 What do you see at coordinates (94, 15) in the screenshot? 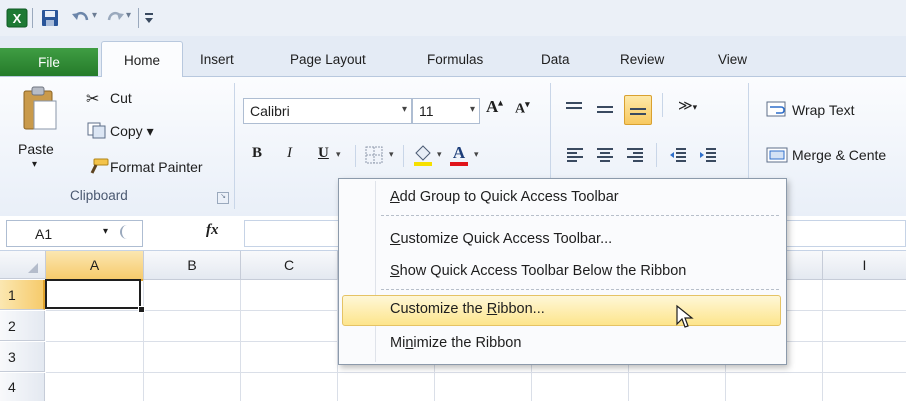
I see `undo-dropdown-icon: ▾` at bounding box center [94, 15].